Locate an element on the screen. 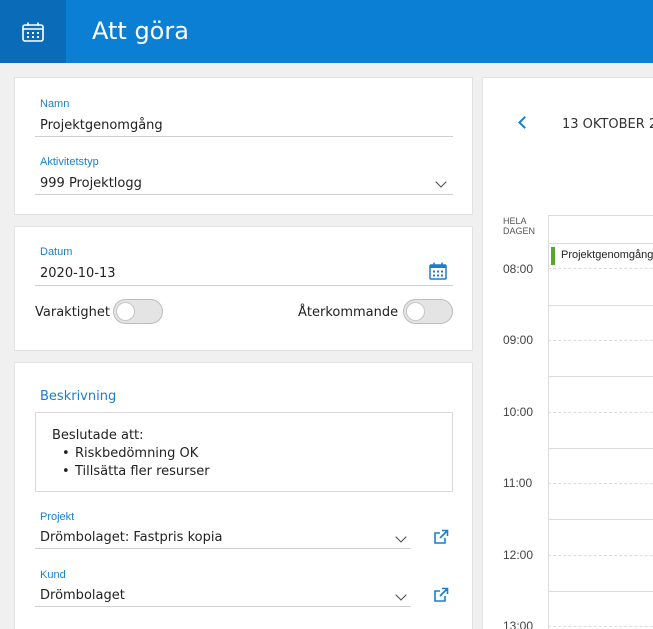  description-list: Riskbedömning OK Tillsätta fler resurser is located at coordinates (252, 463).